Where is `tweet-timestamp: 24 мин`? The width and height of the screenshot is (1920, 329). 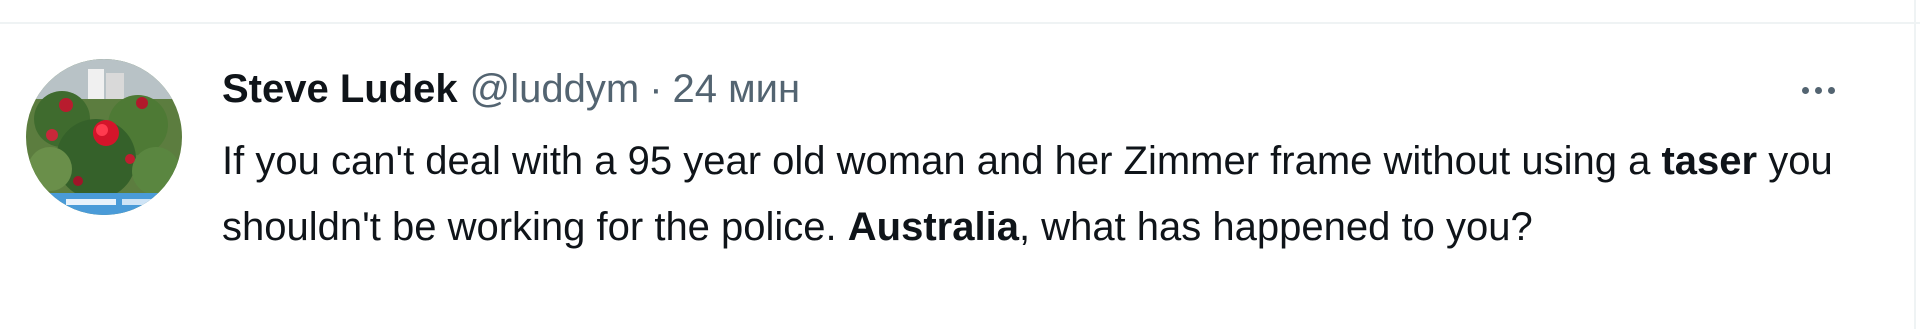 tweet-timestamp: 24 мин is located at coordinates (737, 89).